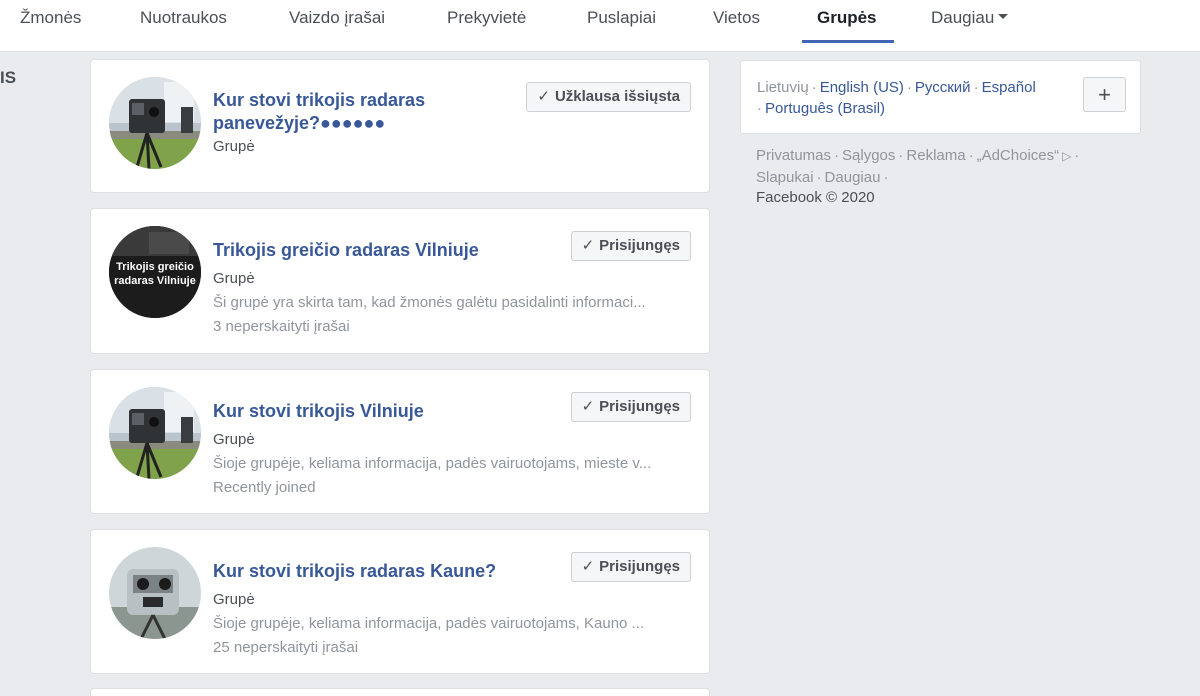 The width and height of the screenshot is (1200, 696). What do you see at coordinates (621, 26) in the screenshot?
I see `nav-tab-pages: Puslapiai` at bounding box center [621, 26].